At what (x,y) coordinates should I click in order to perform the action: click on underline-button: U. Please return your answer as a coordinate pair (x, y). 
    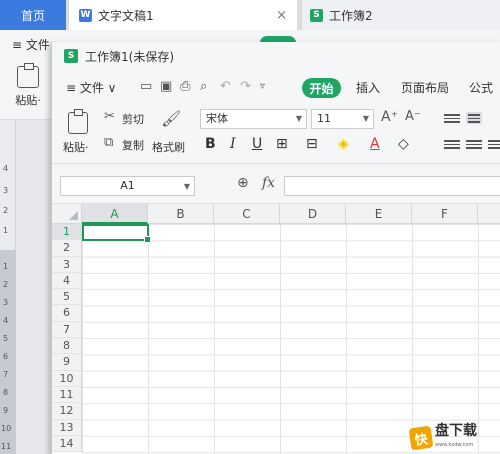
    Looking at the image, I should click on (257, 144).